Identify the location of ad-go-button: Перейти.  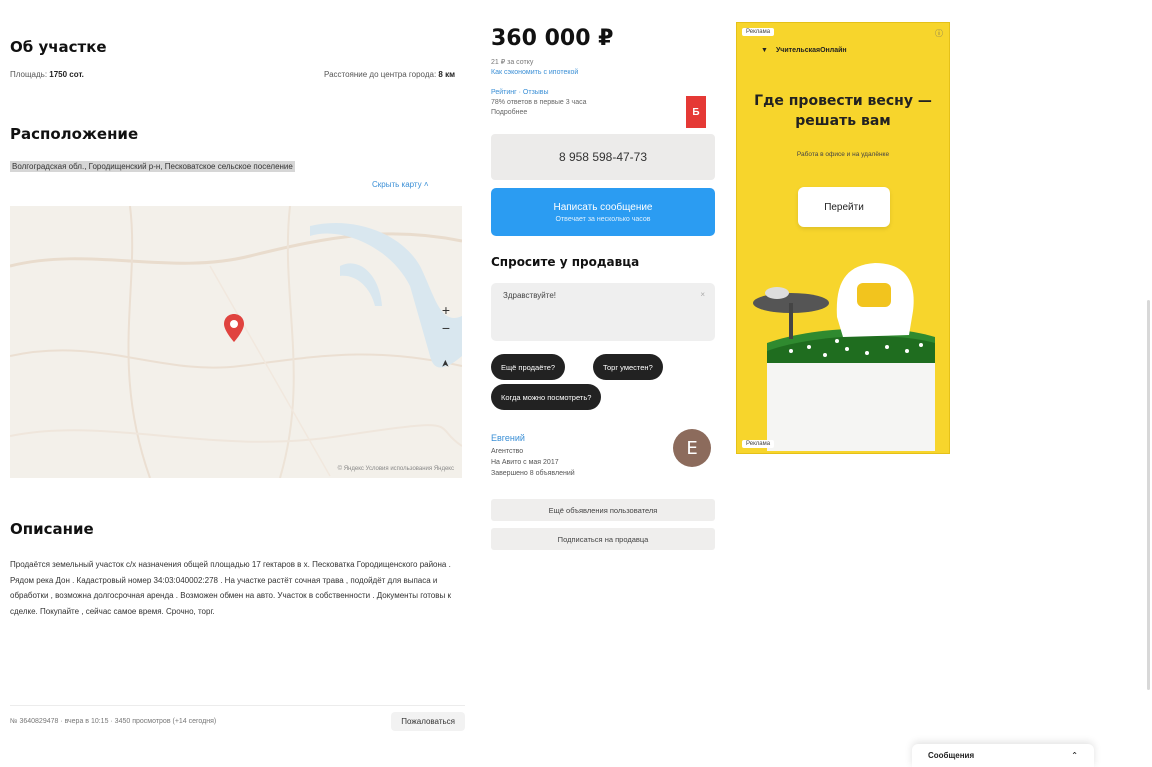
(844, 207).